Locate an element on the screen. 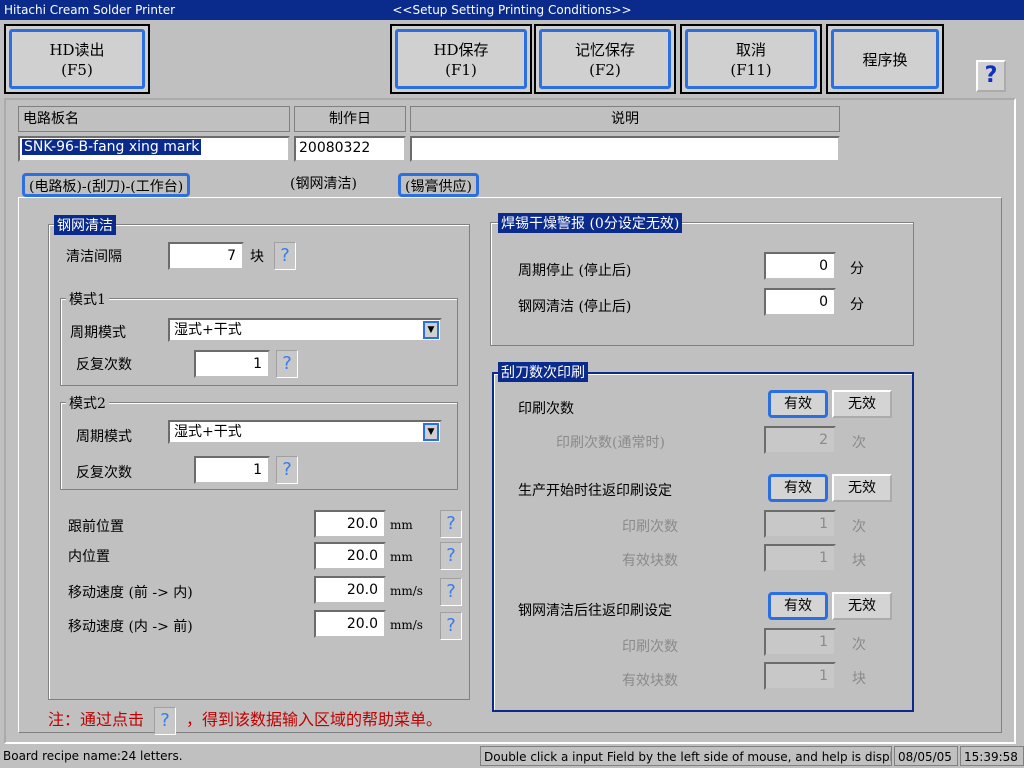 The height and width of the screenshot is (768, 1024). after-count-input: 1 is located at coordinates (800, 642).